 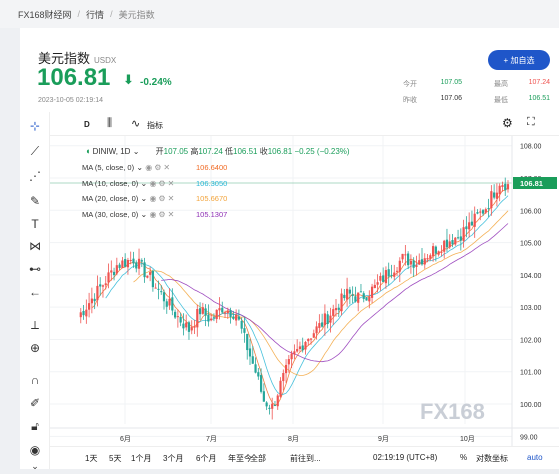 I want to click on zoom-in-icon: ⊕, so click(x=35, y=348).